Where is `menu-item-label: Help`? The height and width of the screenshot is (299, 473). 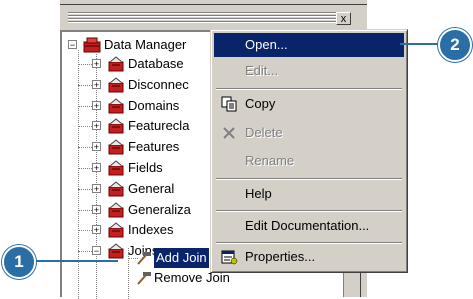
menu-item-label: Help is located at coordinates (258, 193).